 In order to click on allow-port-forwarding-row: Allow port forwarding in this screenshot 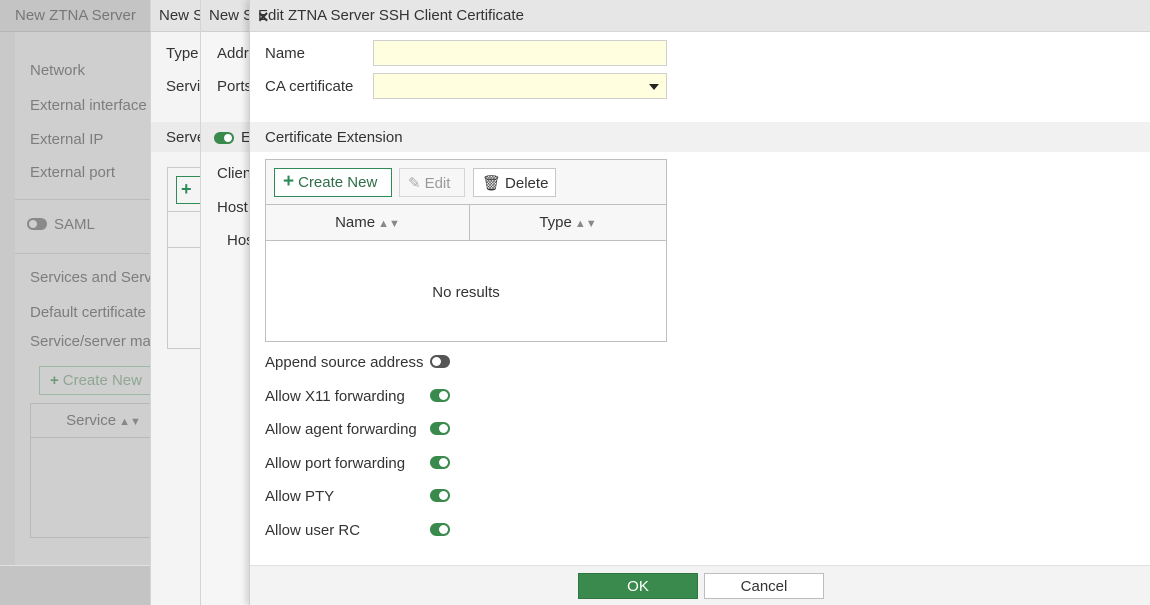, I will do `click(335, 463)`.